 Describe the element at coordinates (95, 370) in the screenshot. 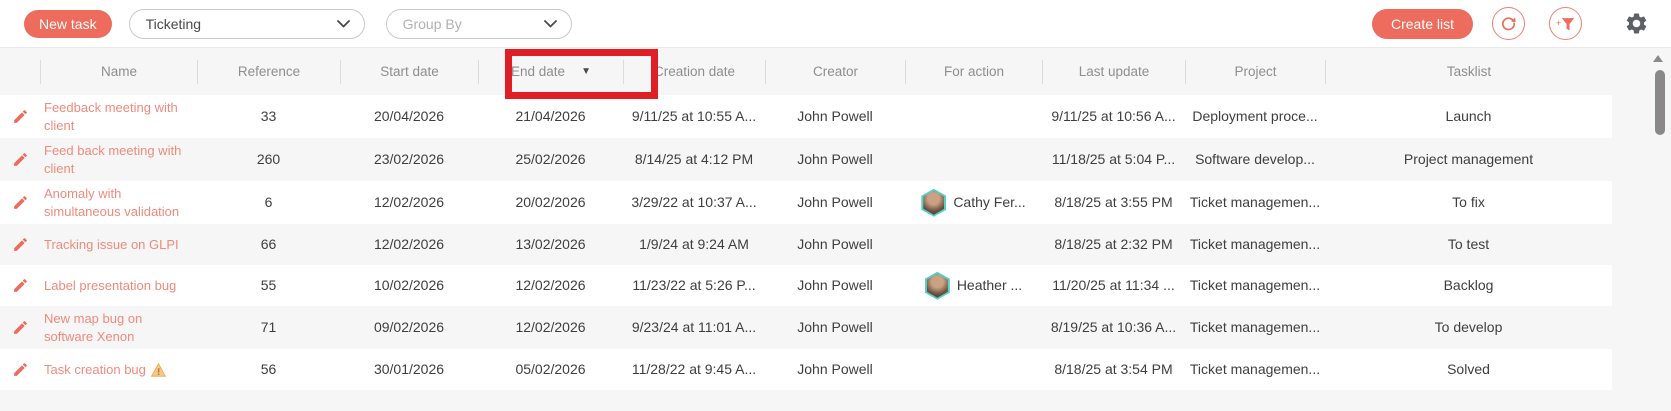

I see `task-name-link: Task creation bug` at that location.